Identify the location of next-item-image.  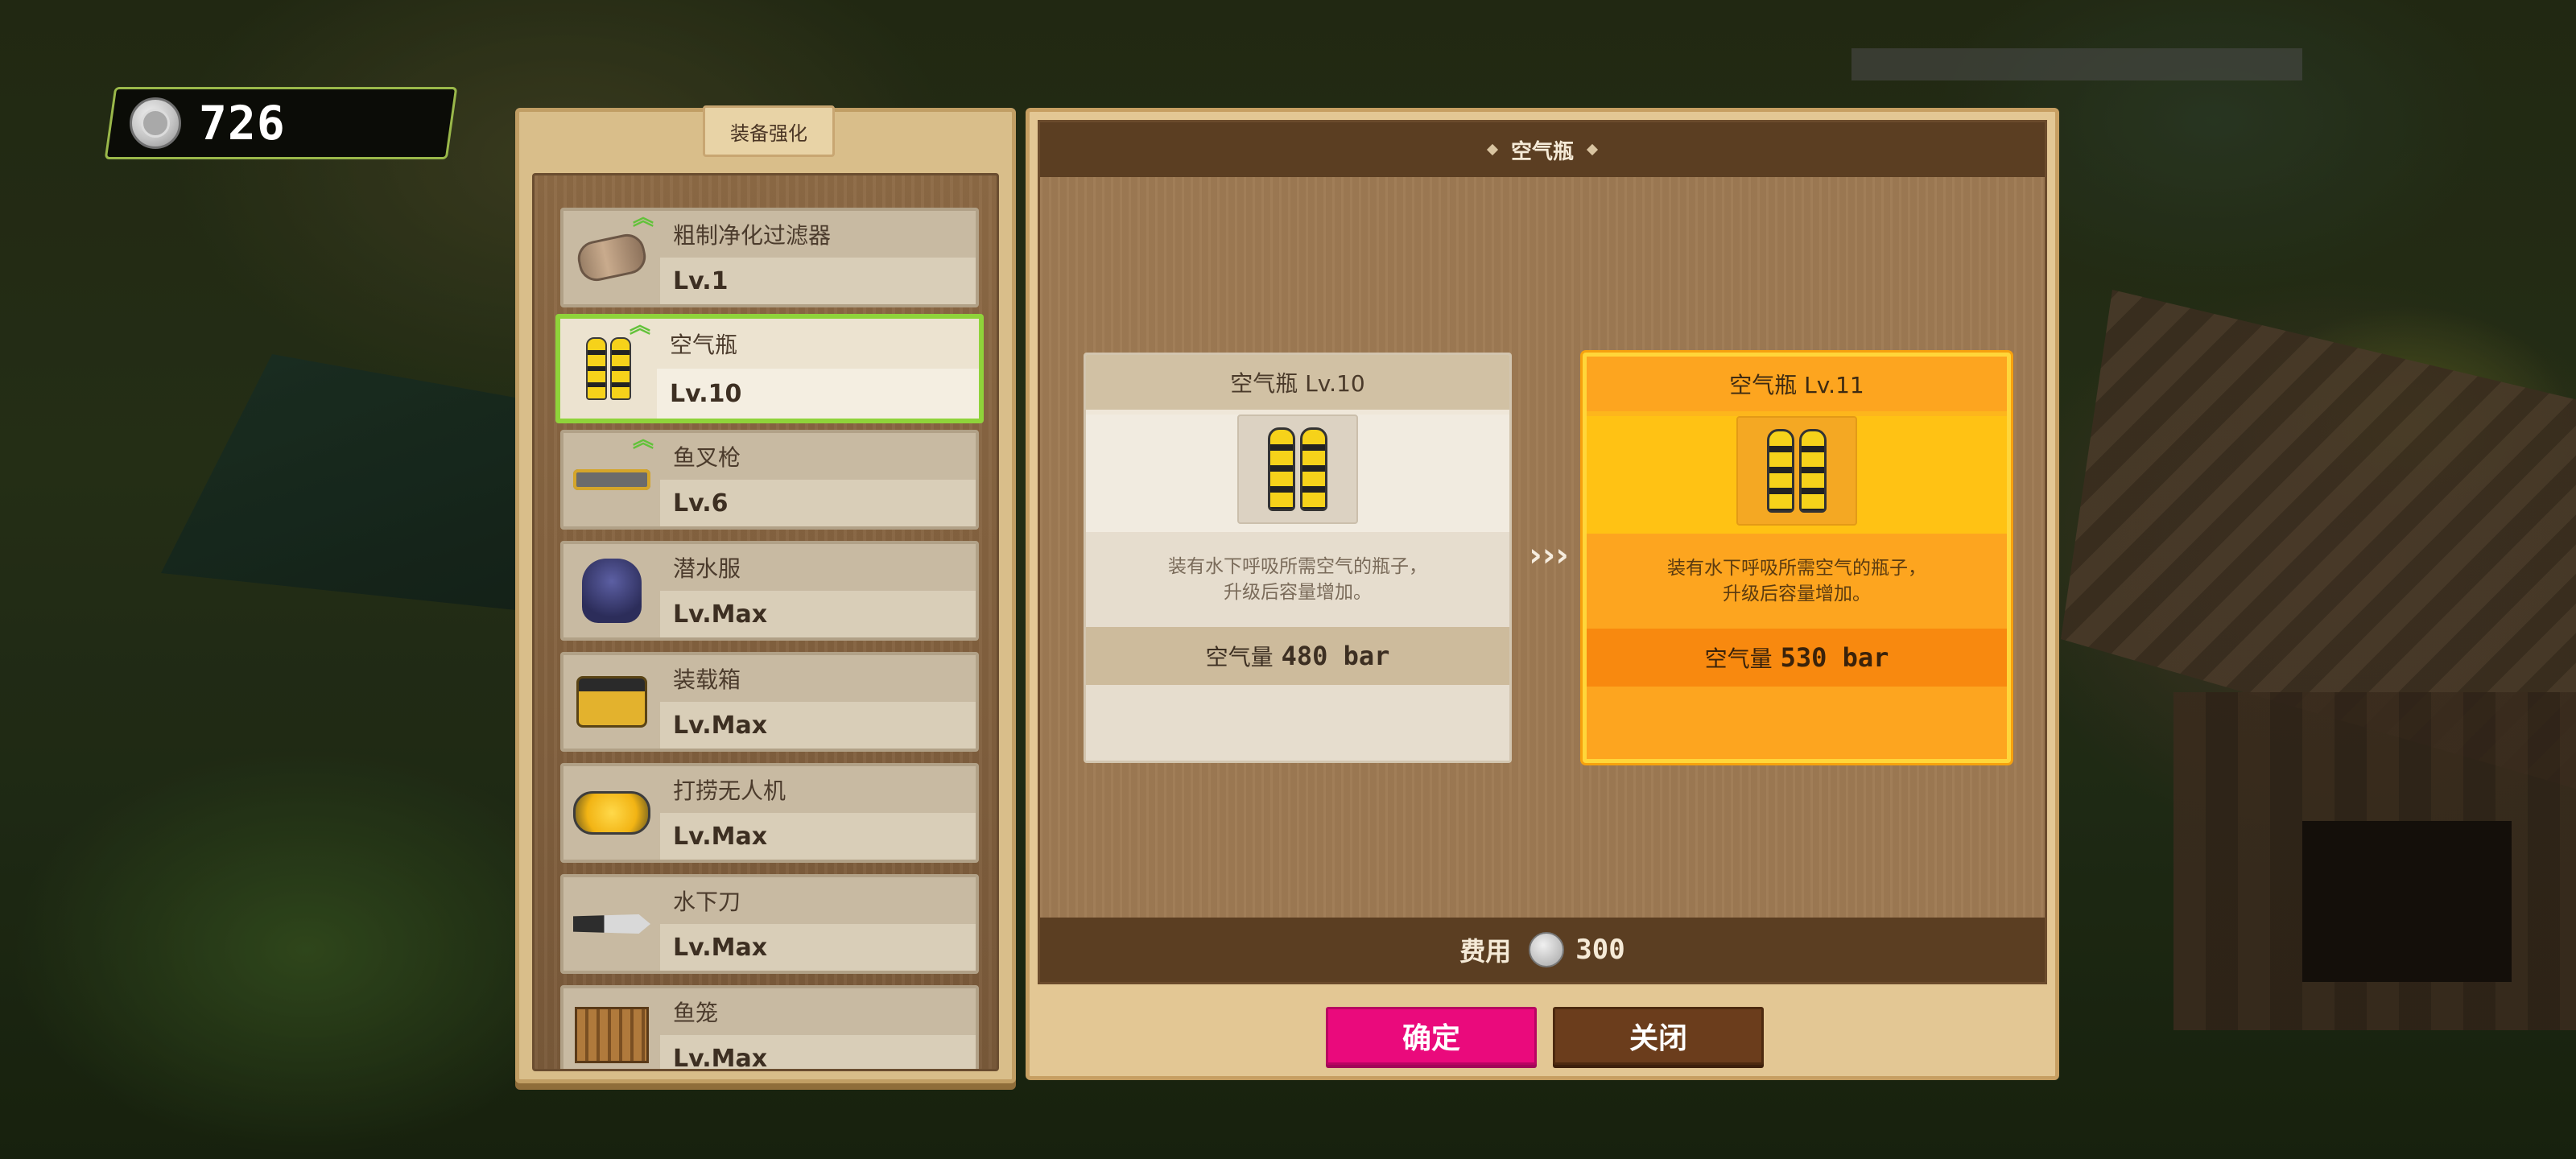
(1796, 471).